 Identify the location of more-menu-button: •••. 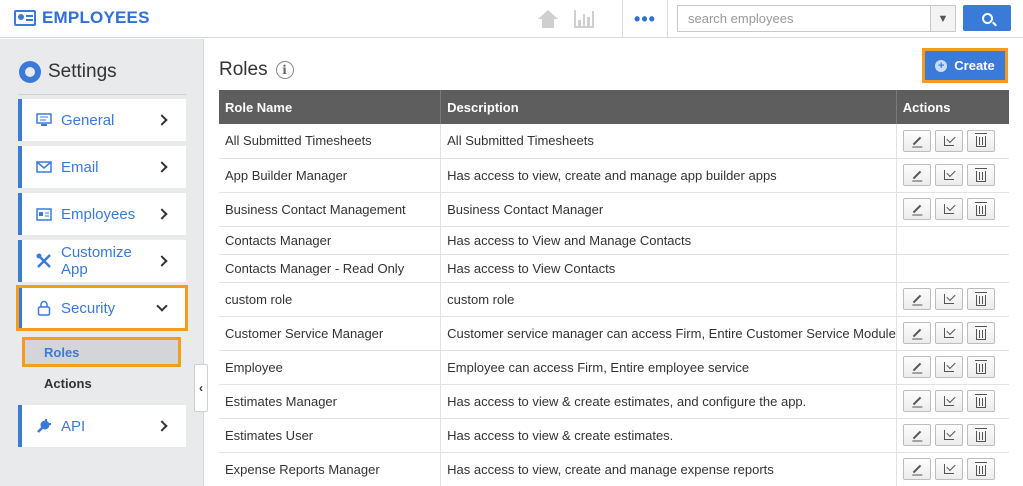
(645, 19).